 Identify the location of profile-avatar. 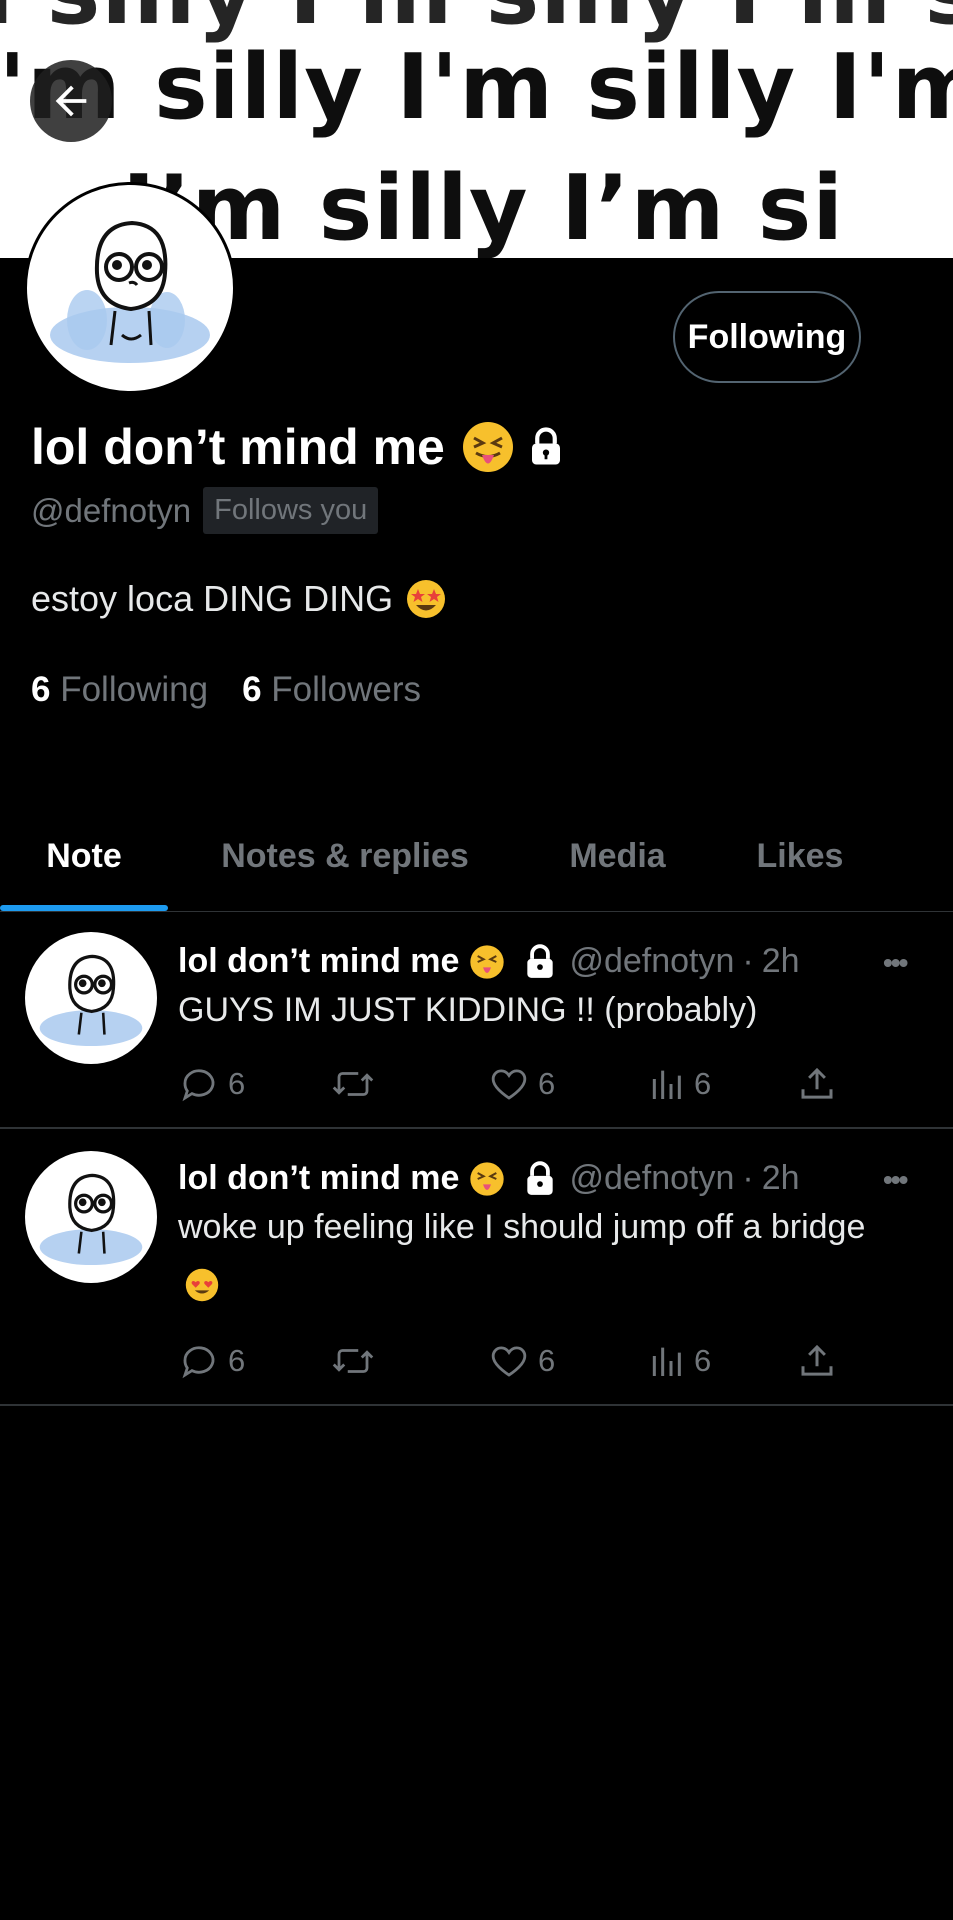
(130, 288).